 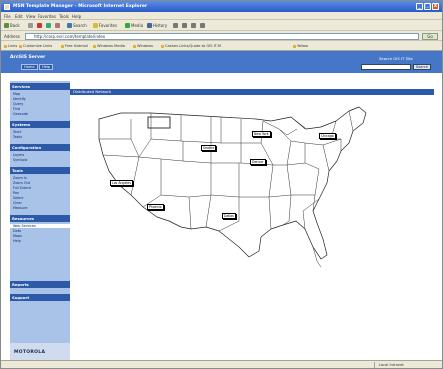 I want to click on sidebar-item-symbols: Symbols, so click(x=20, y=160).